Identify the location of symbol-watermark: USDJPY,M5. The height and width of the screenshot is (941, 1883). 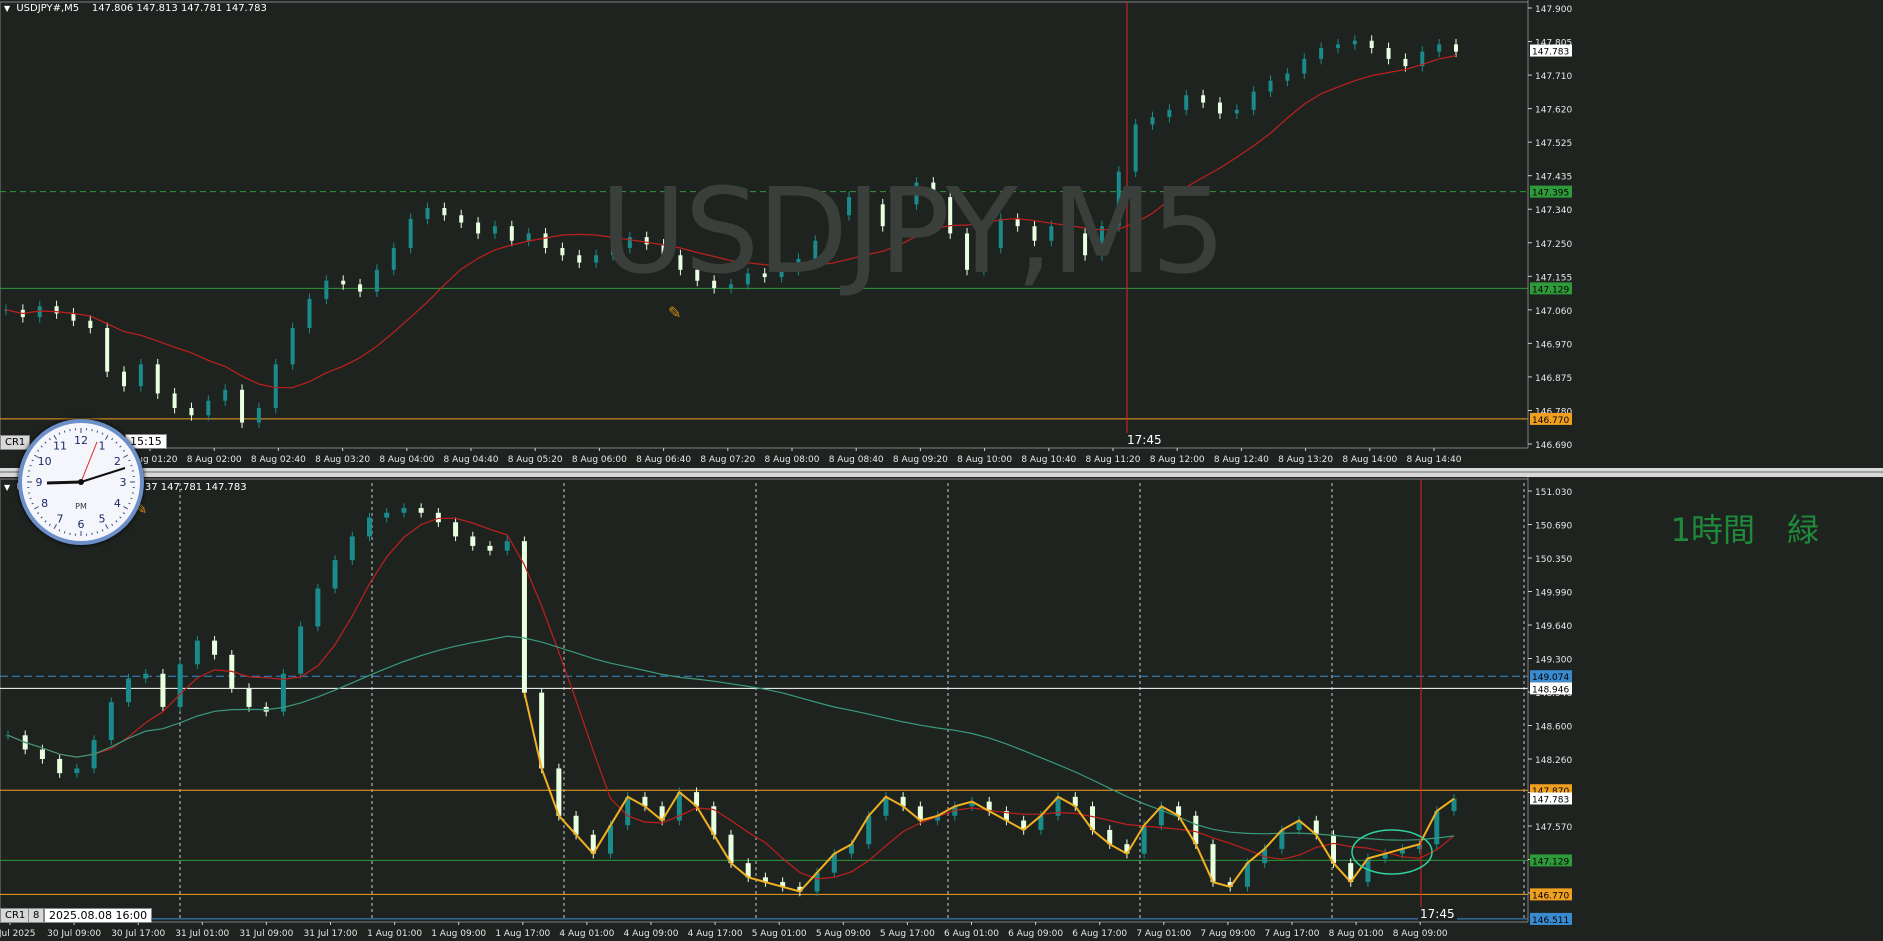
(913, 231).